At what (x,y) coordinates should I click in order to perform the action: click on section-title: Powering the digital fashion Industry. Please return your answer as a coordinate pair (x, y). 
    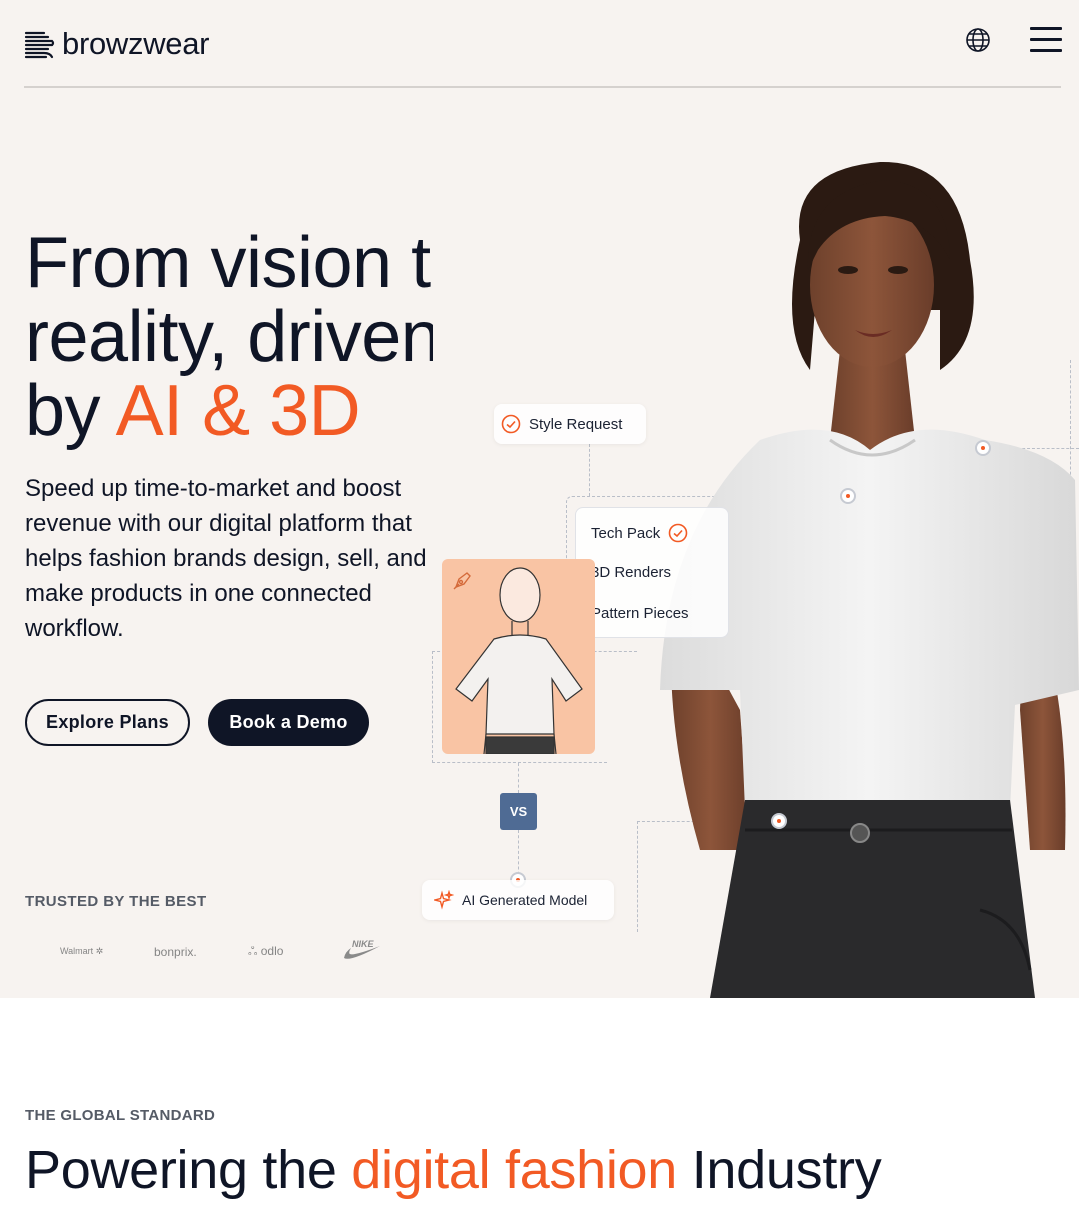
    Looking at the image, I should click on (453, 1170).